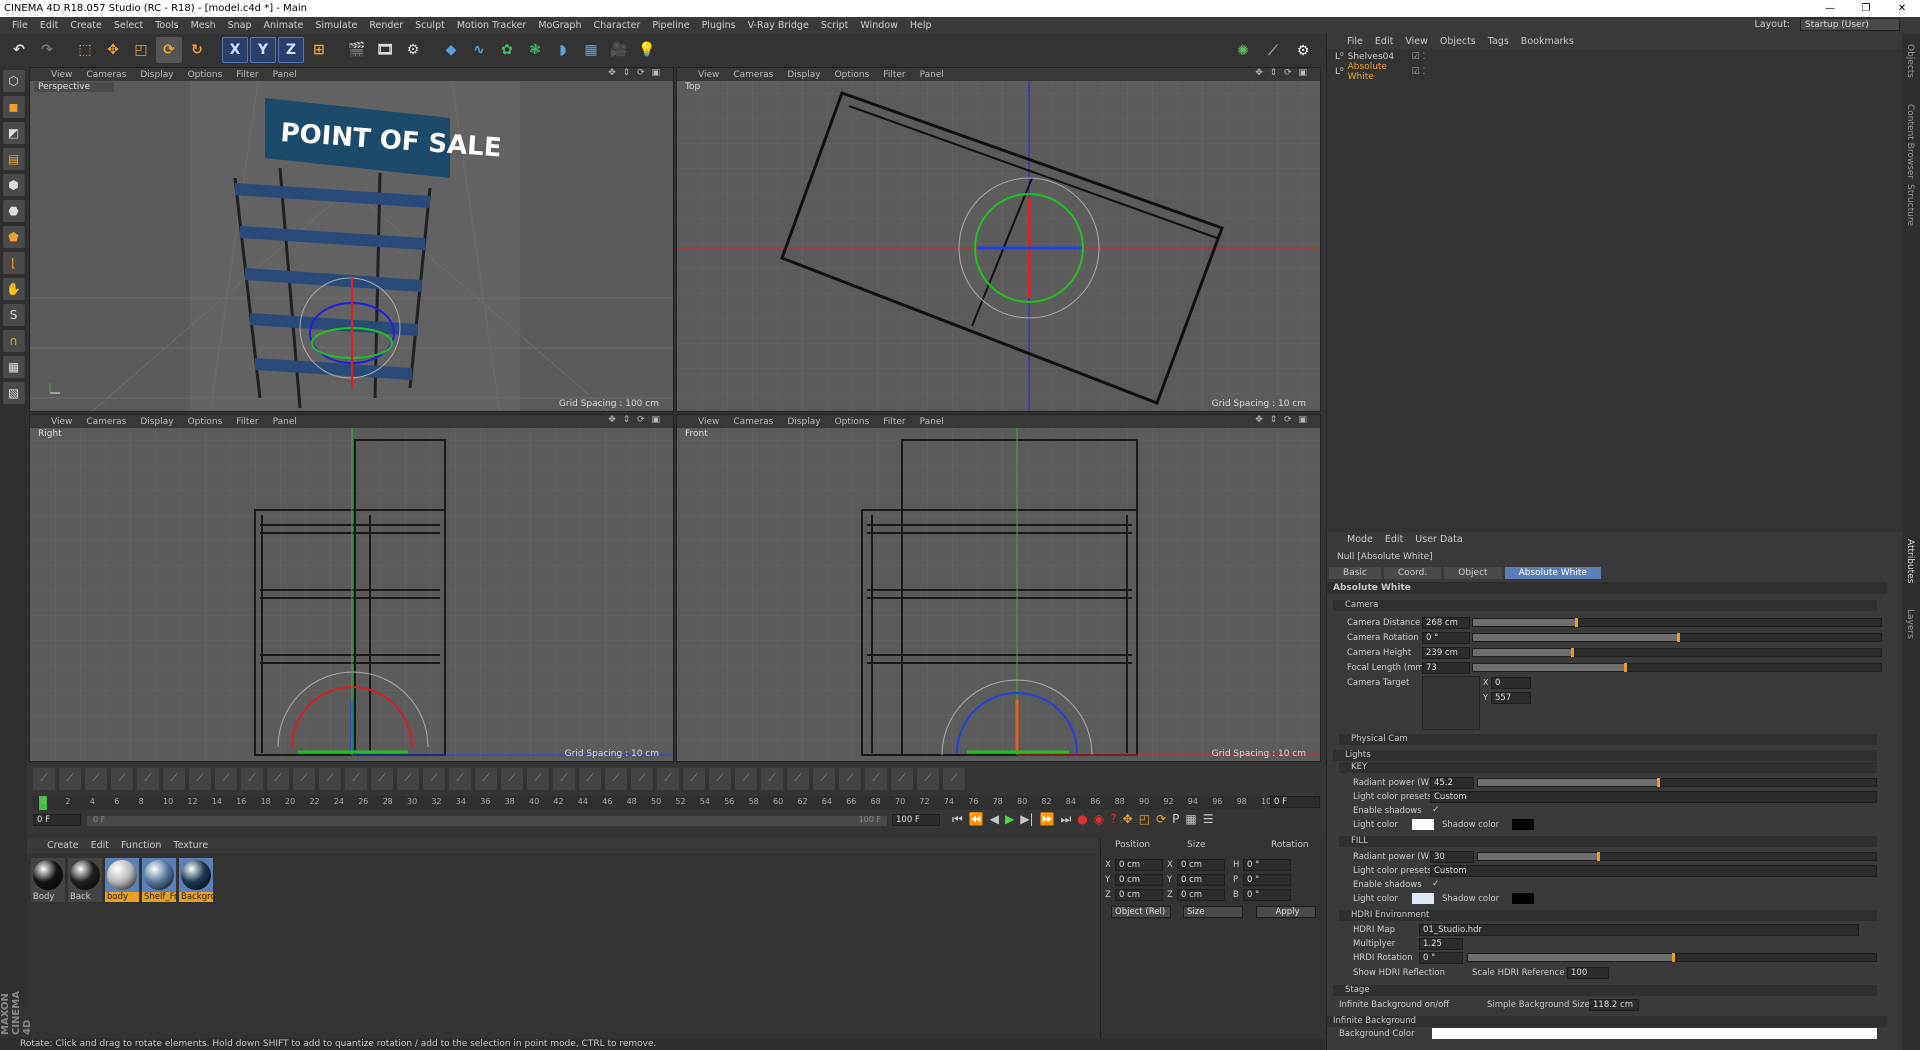  Describe the element at coordinates (1190, 819) in the screenshot. I see `pla-key-icon: ▦` at that location.